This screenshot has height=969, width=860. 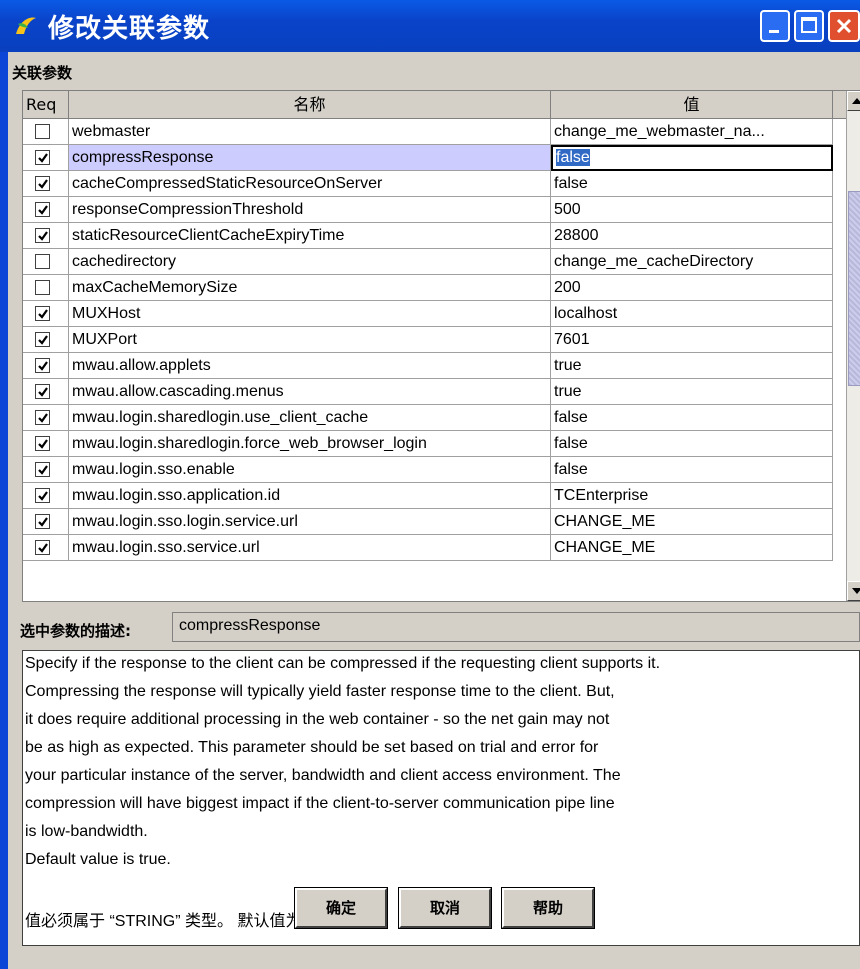 I want to click on parameter-name-cell: mwau.login.sharedlogin.use_client_cache, so click(x=310, y=418).